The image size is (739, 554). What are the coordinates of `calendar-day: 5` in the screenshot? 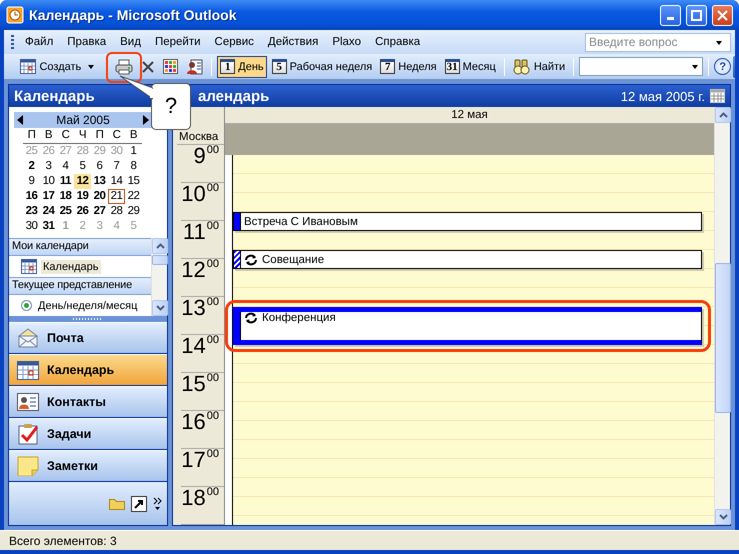 It's located at (82, 166).